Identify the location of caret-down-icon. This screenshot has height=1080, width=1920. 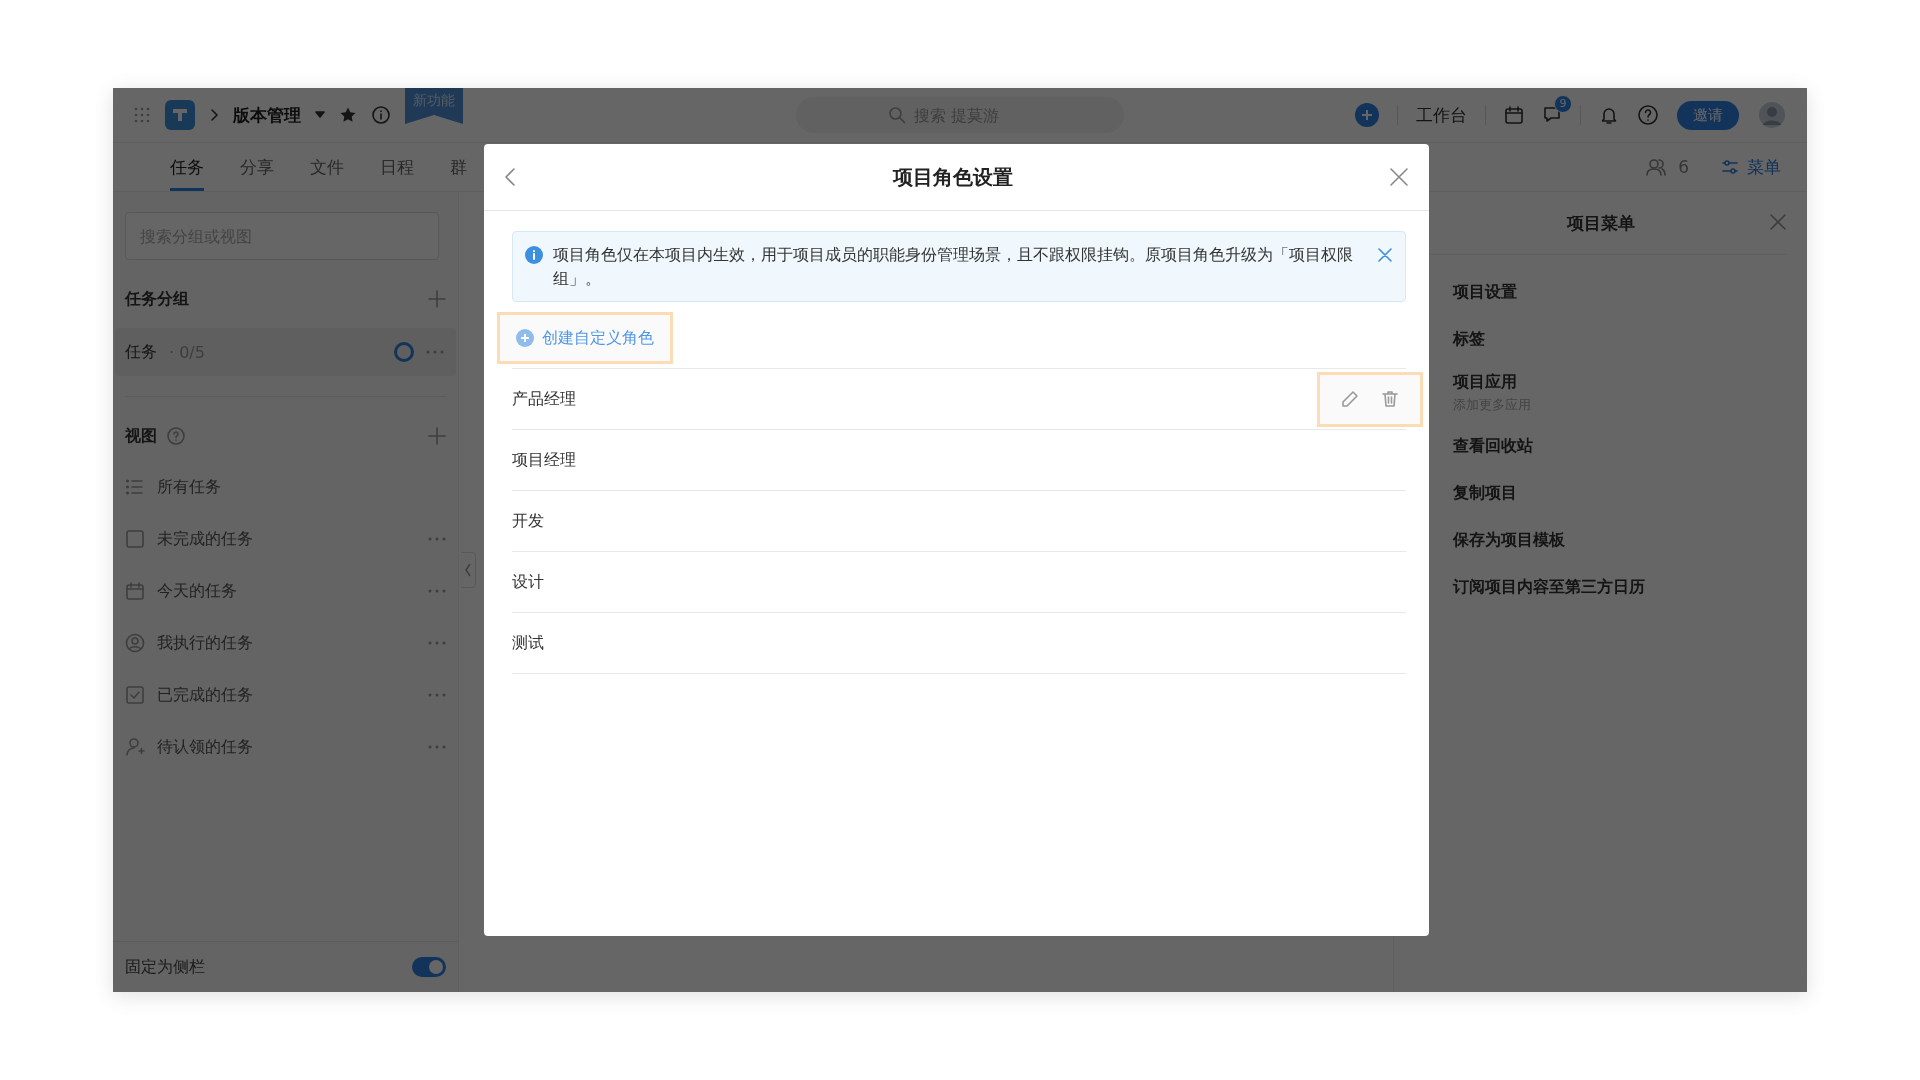
(320, 115).